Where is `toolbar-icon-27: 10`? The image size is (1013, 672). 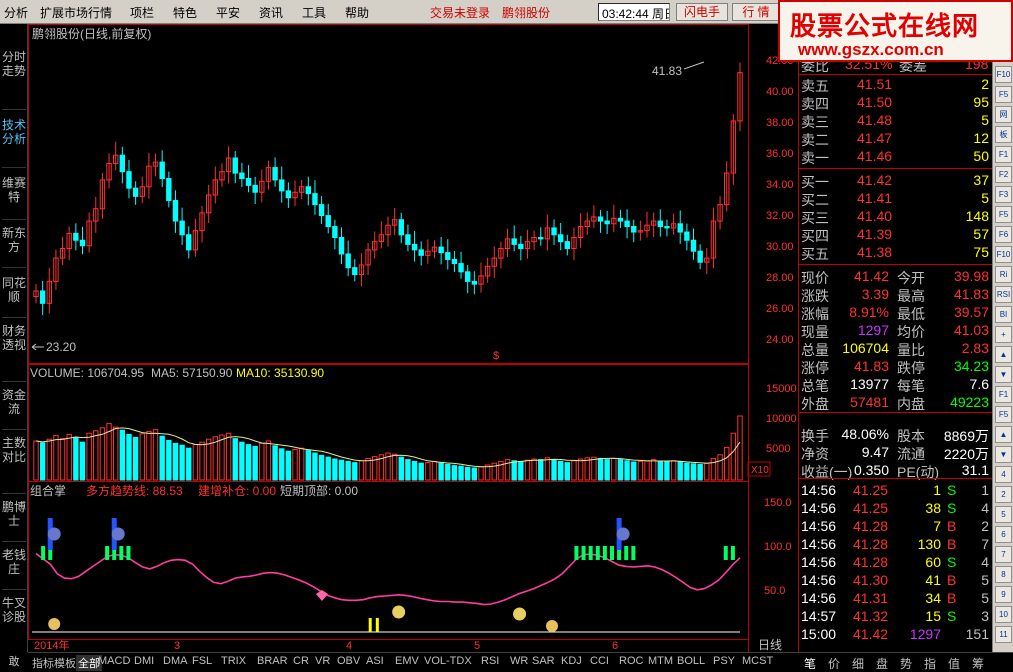 toolbar-icon-27: 10 is located at coordinates (1003, 614).